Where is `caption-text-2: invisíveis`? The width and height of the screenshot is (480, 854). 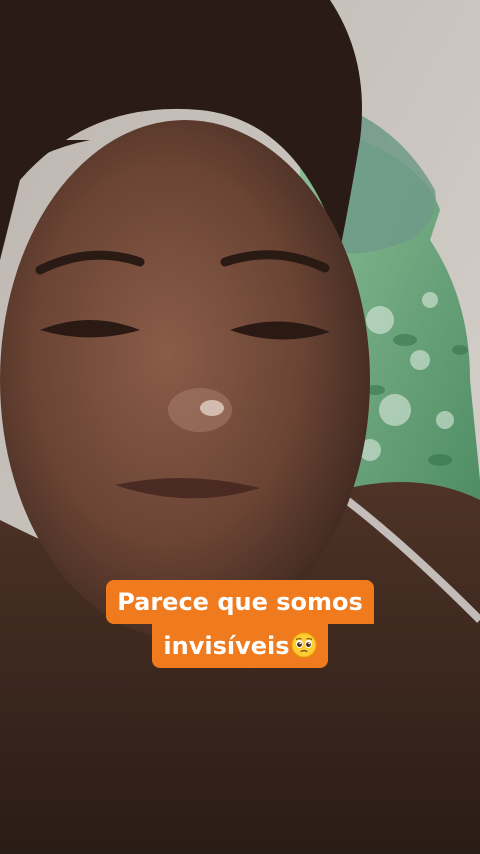
caption-text-2: invisíveis is located at coordinates (226, 646).